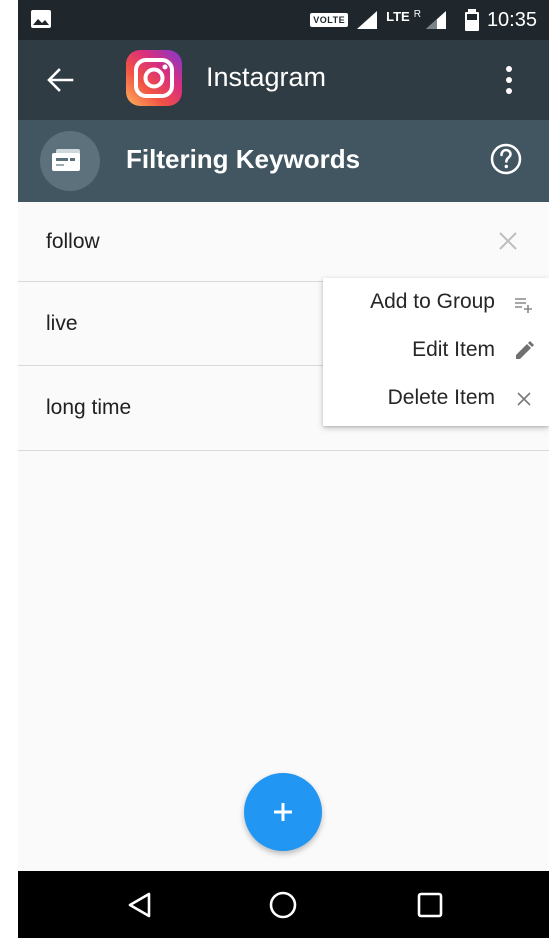 The height and width of the screenshot is (938, 555). Describe the element at coordinates (283, 20) in the screenshot. I see `status-bar: VOLTE LTE R 10:35` at that location.